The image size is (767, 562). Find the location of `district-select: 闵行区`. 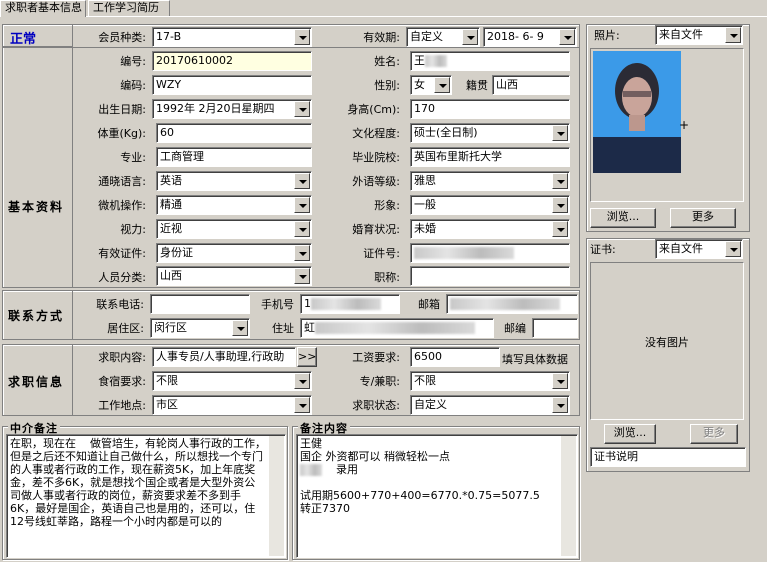

district-select: 闵行区 is located at coordinates (200, 328).